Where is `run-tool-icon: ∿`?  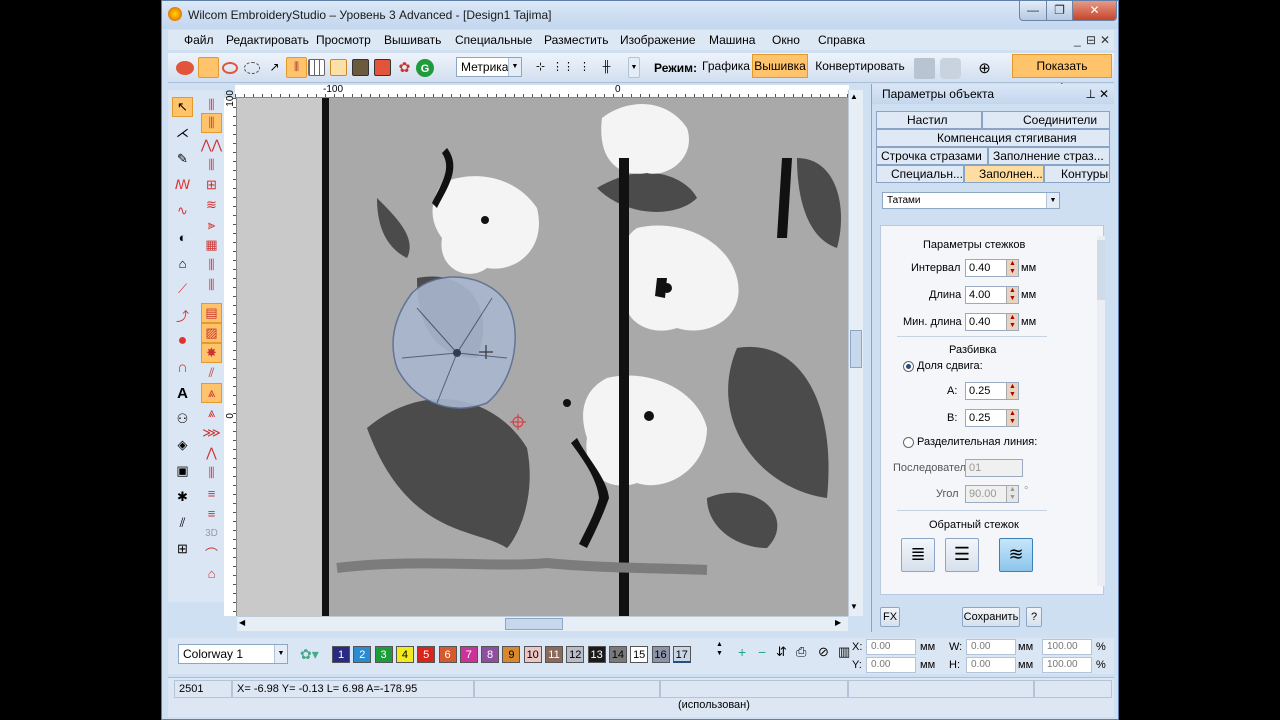
run-tool-icon: ∿ is located at coordinates (182, 211).